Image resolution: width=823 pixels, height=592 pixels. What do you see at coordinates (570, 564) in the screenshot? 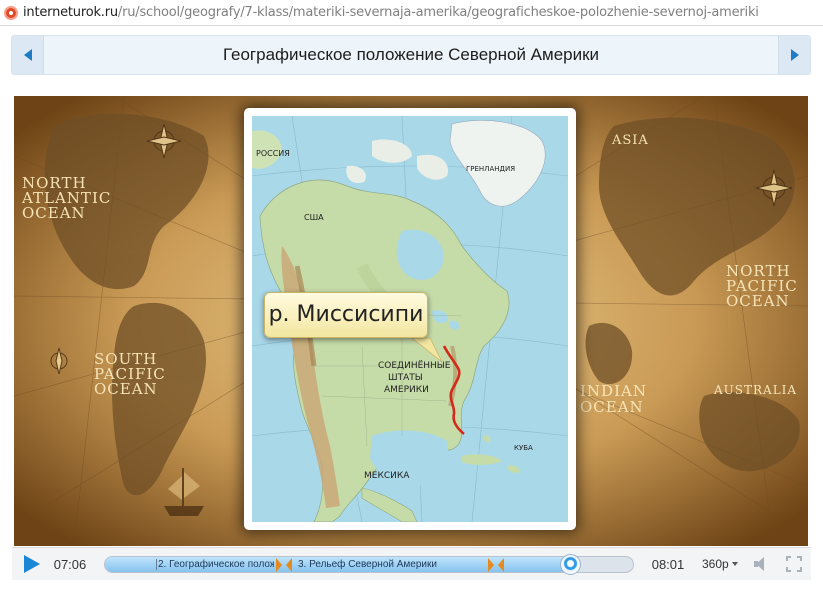
I see `progress-knob` at bounding box center [570, 564].